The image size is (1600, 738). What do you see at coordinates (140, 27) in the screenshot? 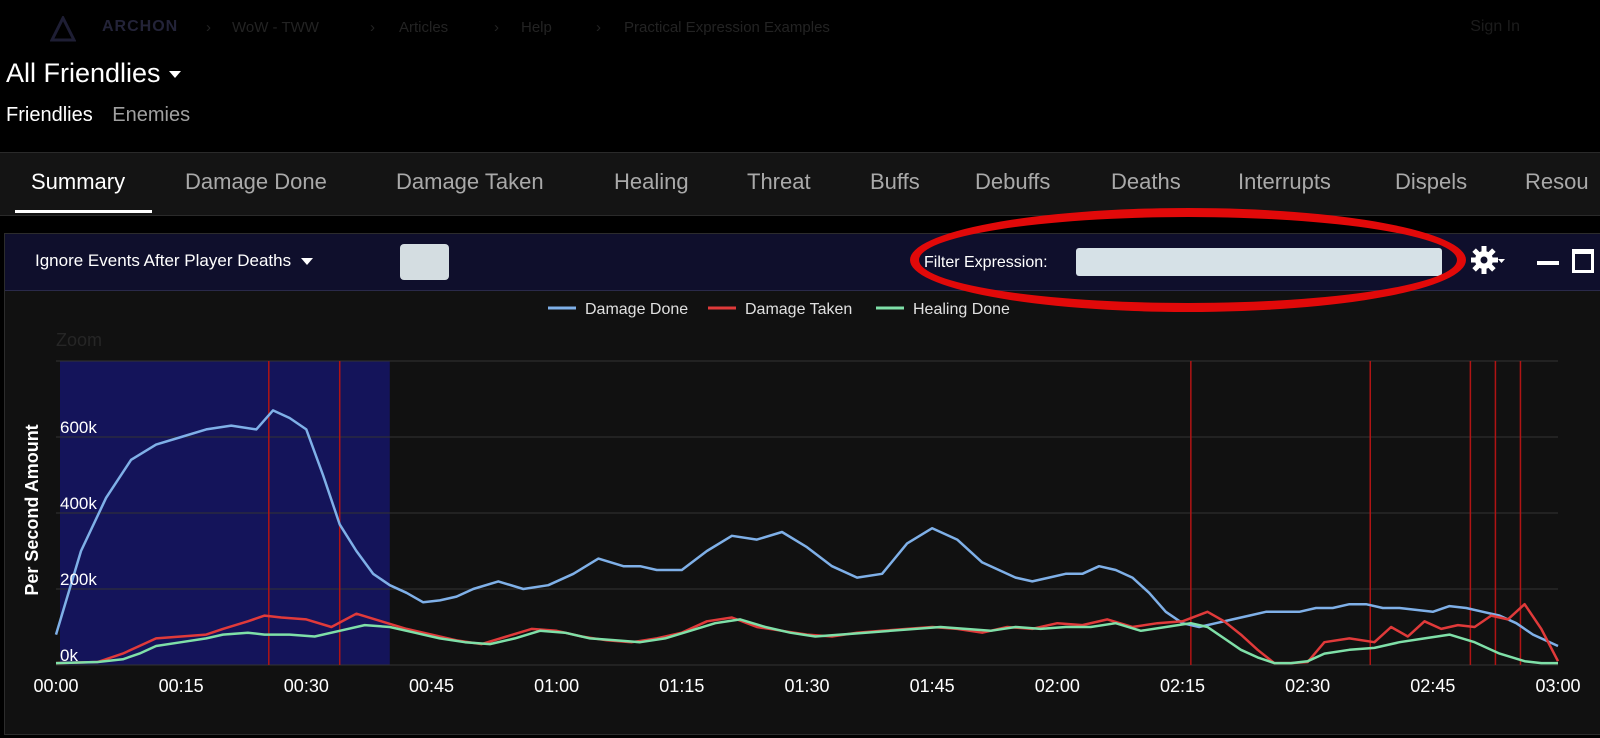
I see `brand-name: ARCHON` at bounding box center [140, 27].